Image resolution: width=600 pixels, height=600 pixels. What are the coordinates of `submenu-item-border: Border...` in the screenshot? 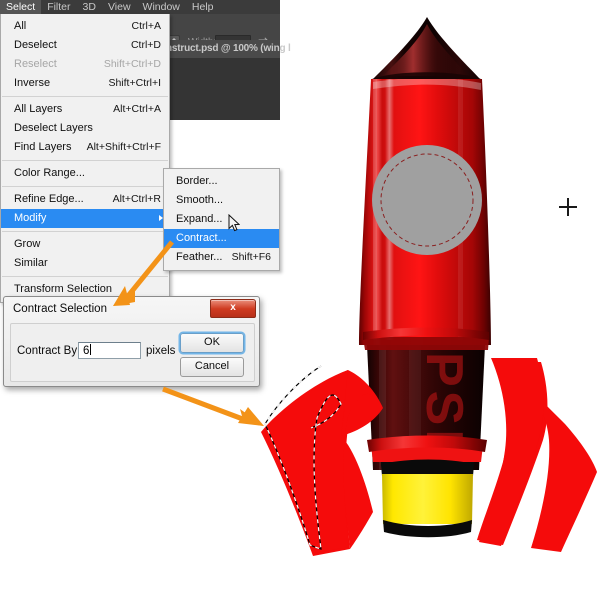 It's located at (221, 181).